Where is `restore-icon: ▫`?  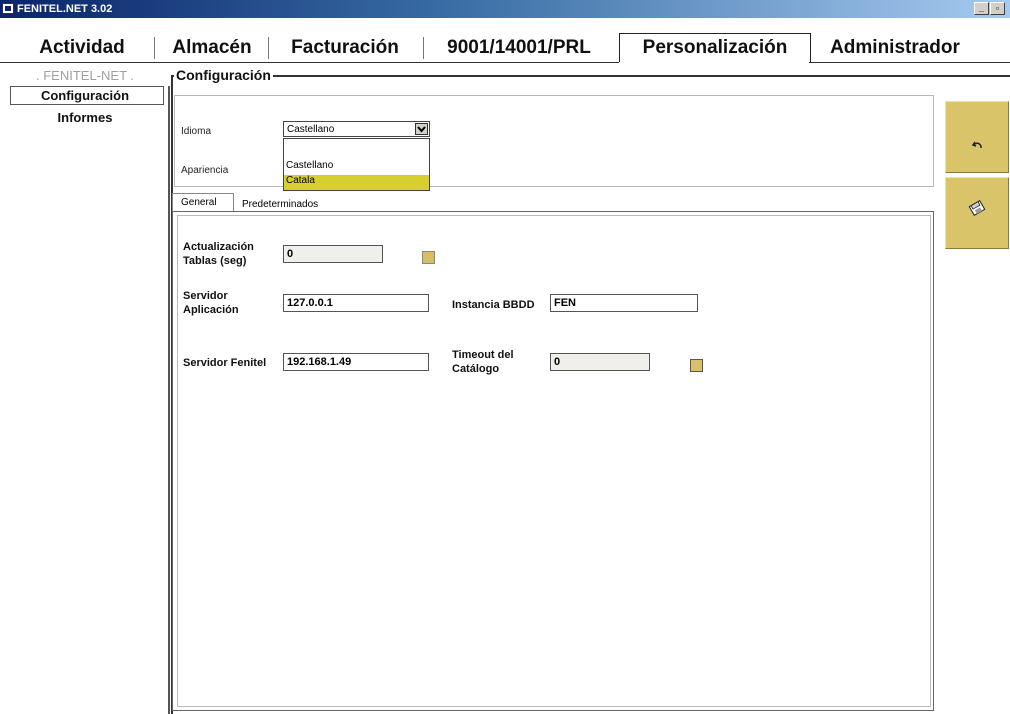 restore-icon: ▫ is located at coordinates (997, 8).